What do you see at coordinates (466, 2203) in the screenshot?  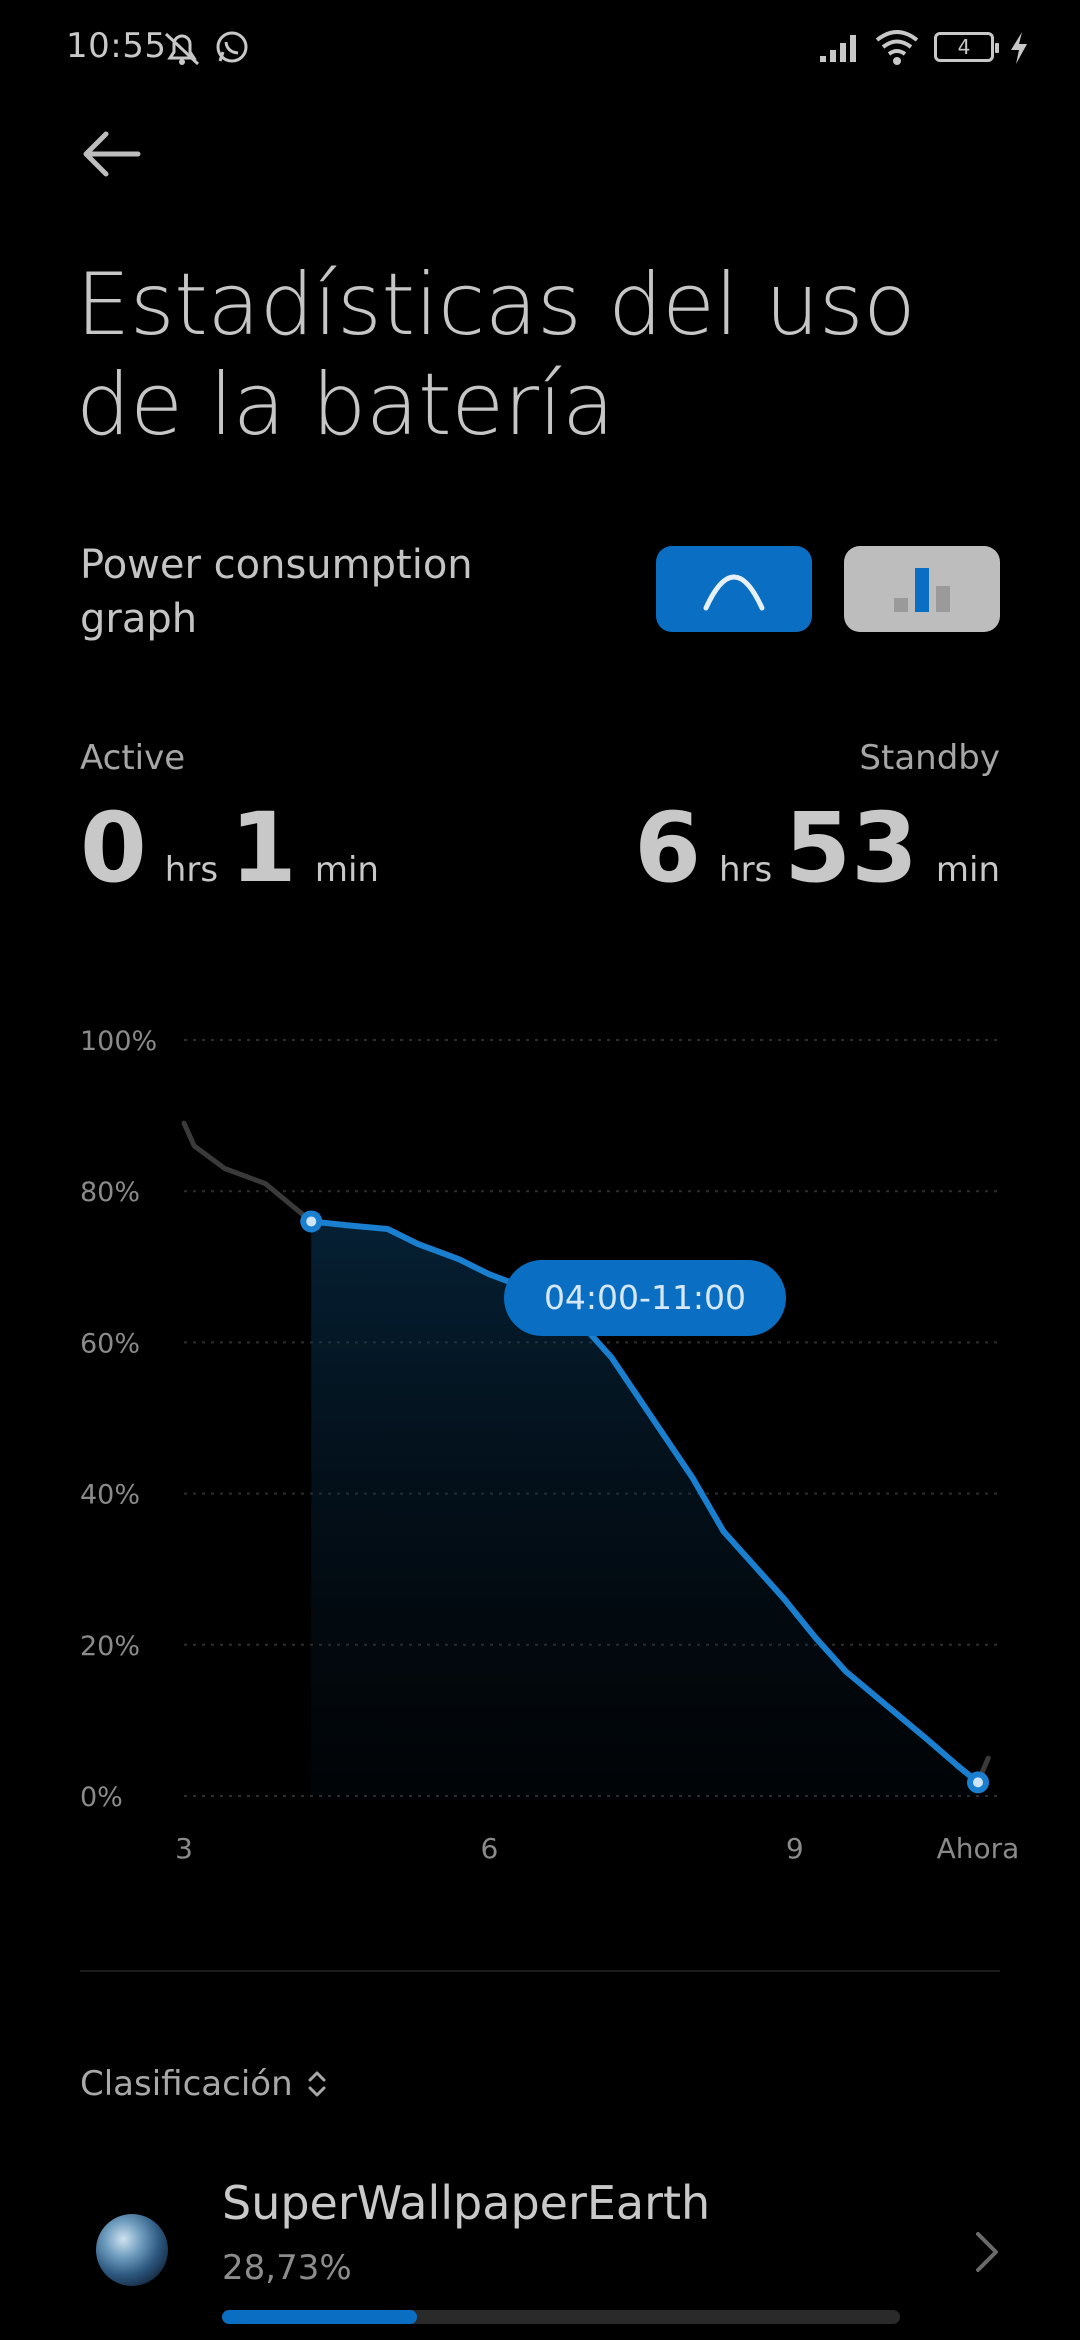 I see `app-name: SuperWallpaperEarth` at bounding box center [466, 2203].